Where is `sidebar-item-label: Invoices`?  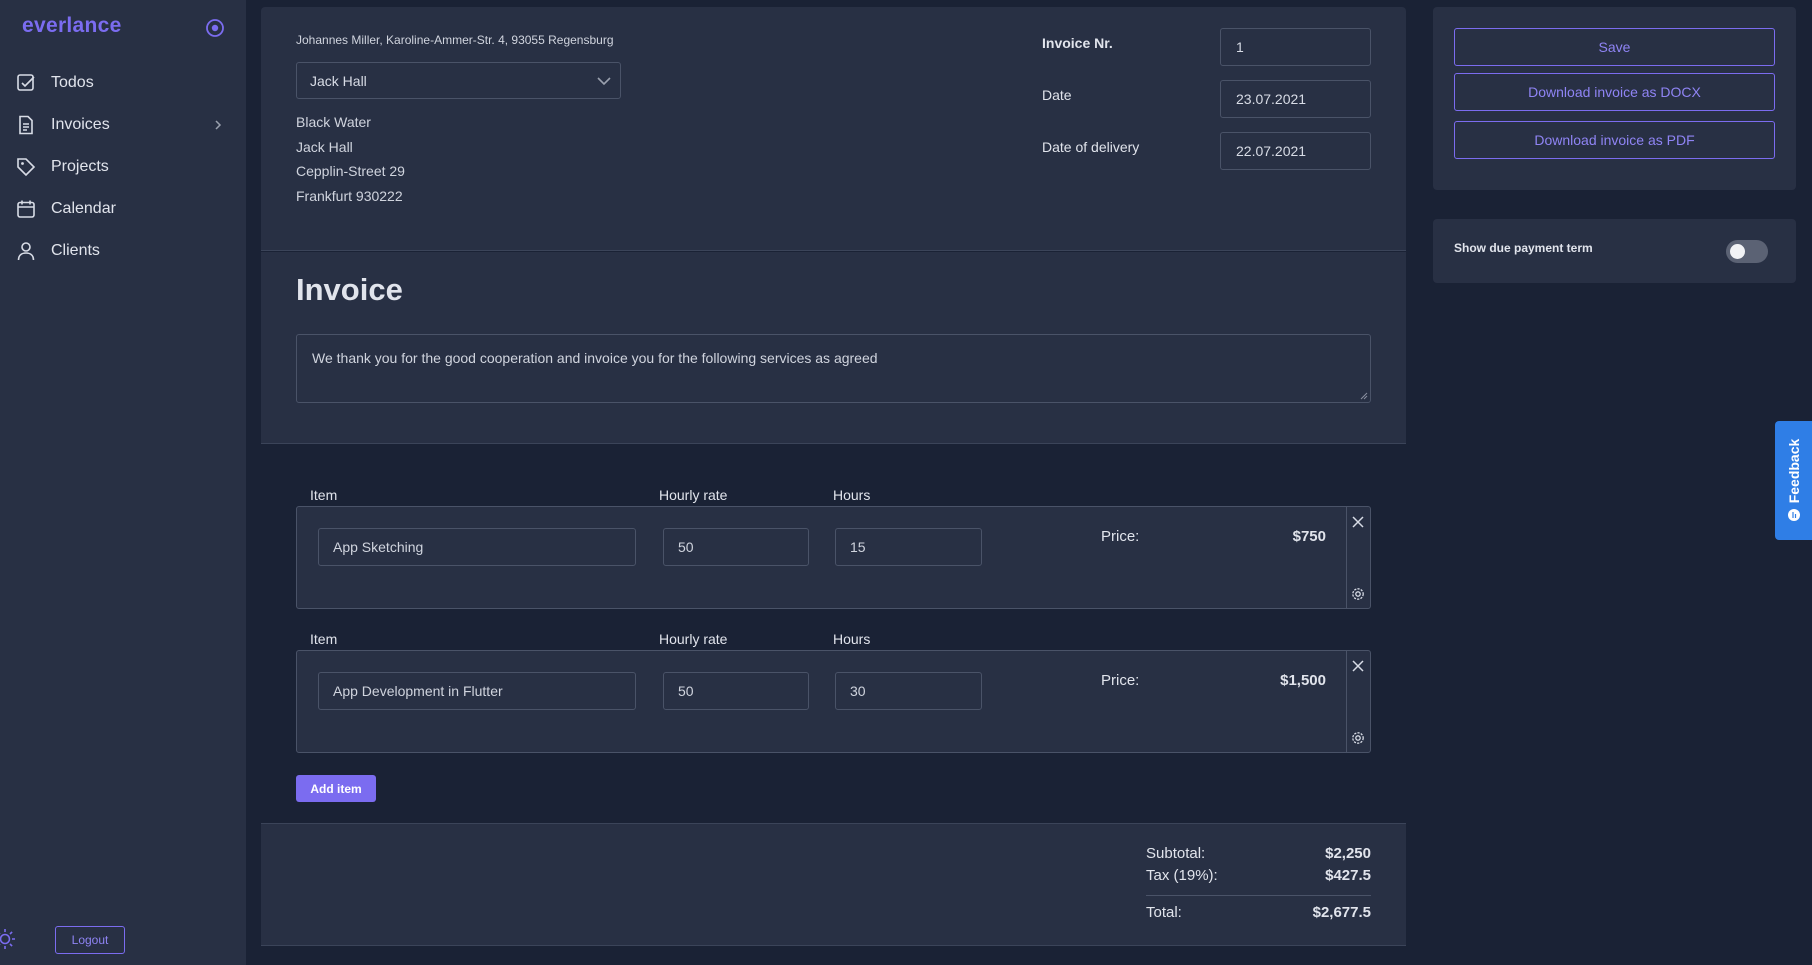
sidebar-item-label: Invoices is located at coordinates (80, 124).